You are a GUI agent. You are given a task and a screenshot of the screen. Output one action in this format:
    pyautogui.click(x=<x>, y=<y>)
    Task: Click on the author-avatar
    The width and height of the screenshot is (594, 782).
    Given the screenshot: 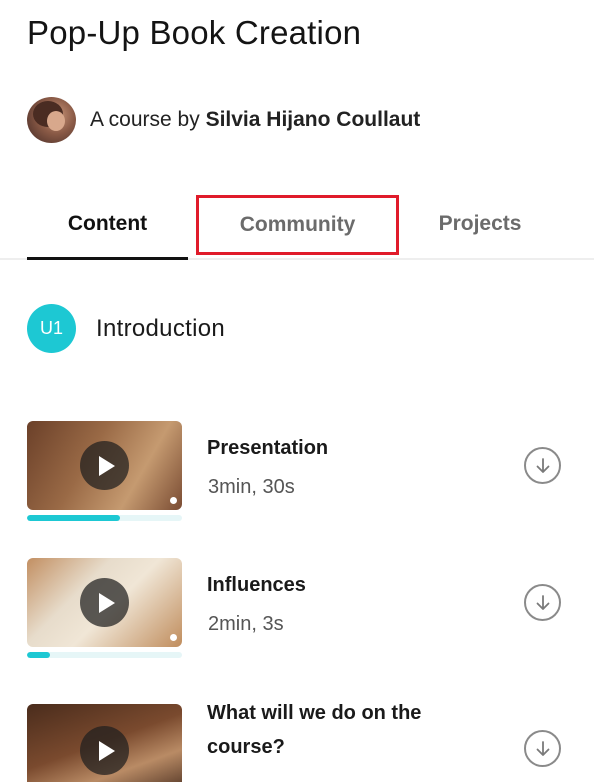 What is the action you would take?
    pyautogui.click(x=51, y=120)
    